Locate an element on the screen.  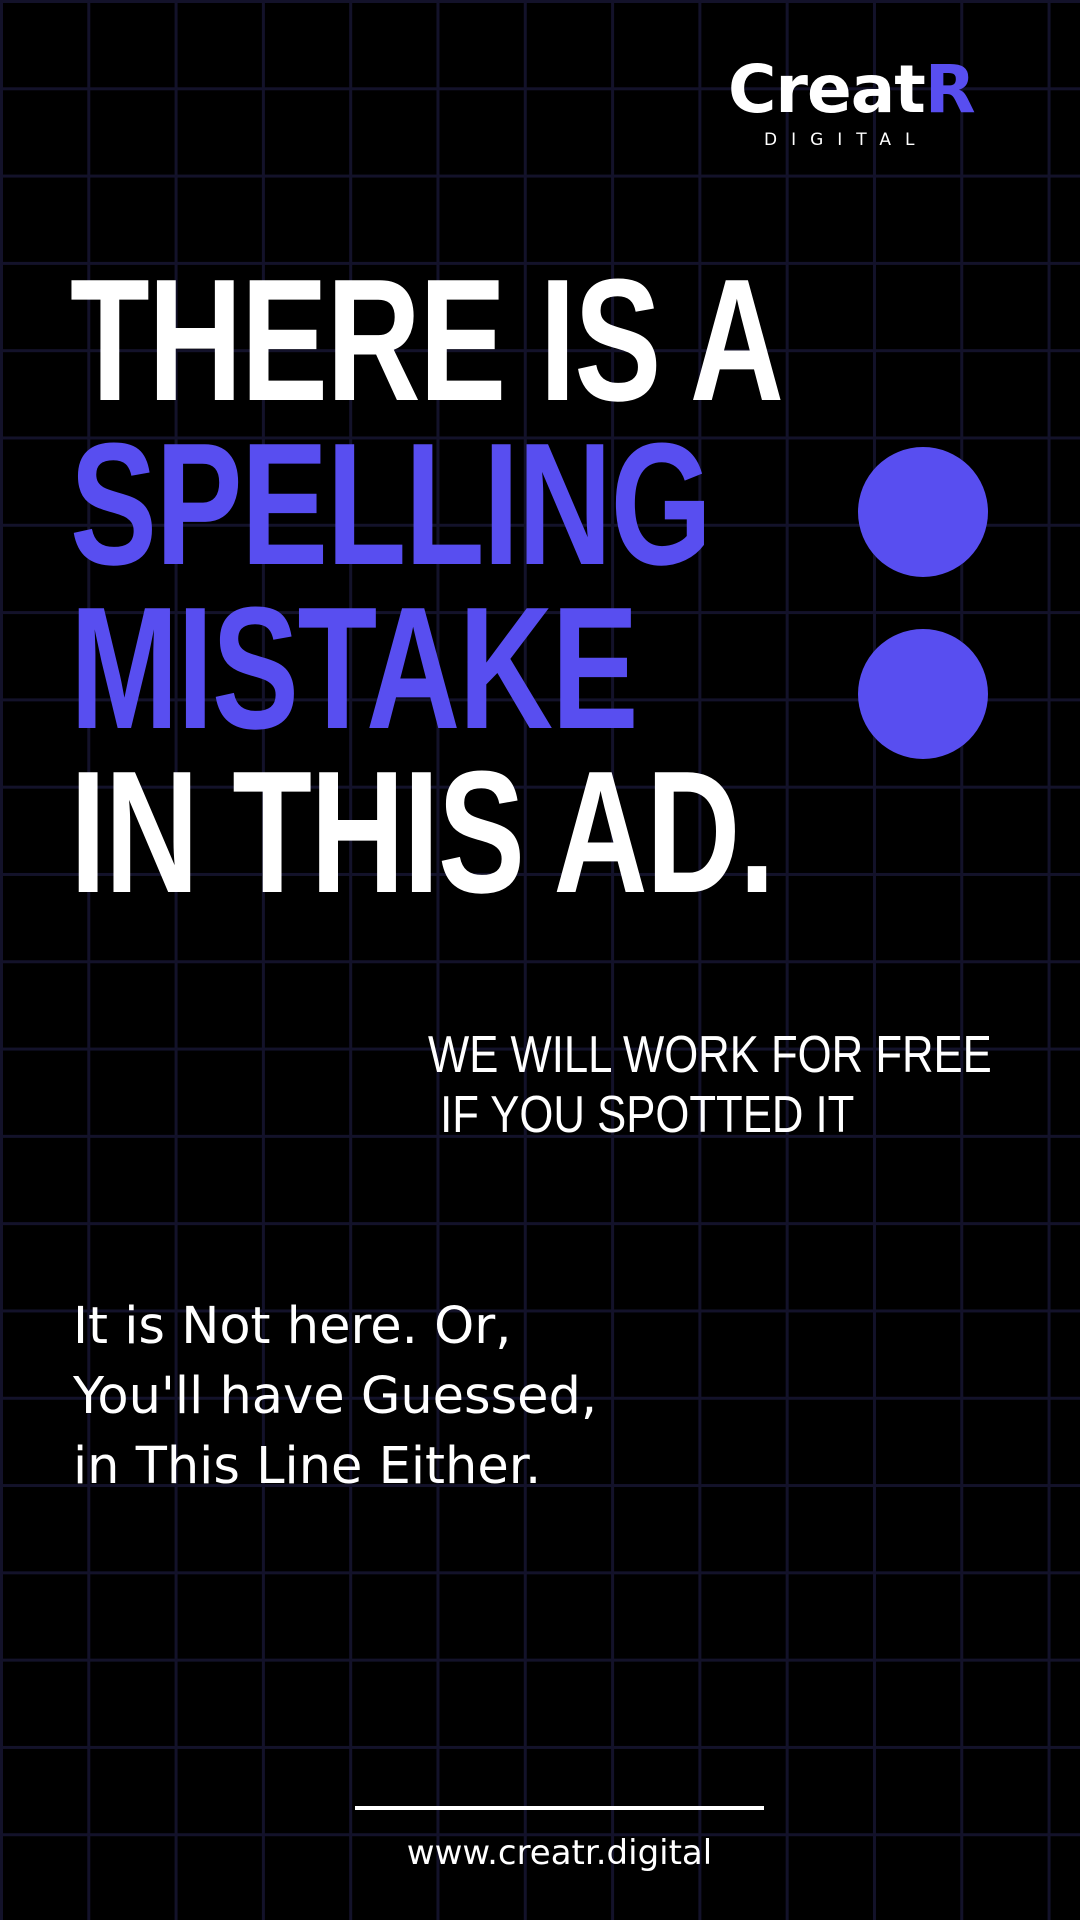
logo-main-text: Creat is located at coordinates (827, 89).